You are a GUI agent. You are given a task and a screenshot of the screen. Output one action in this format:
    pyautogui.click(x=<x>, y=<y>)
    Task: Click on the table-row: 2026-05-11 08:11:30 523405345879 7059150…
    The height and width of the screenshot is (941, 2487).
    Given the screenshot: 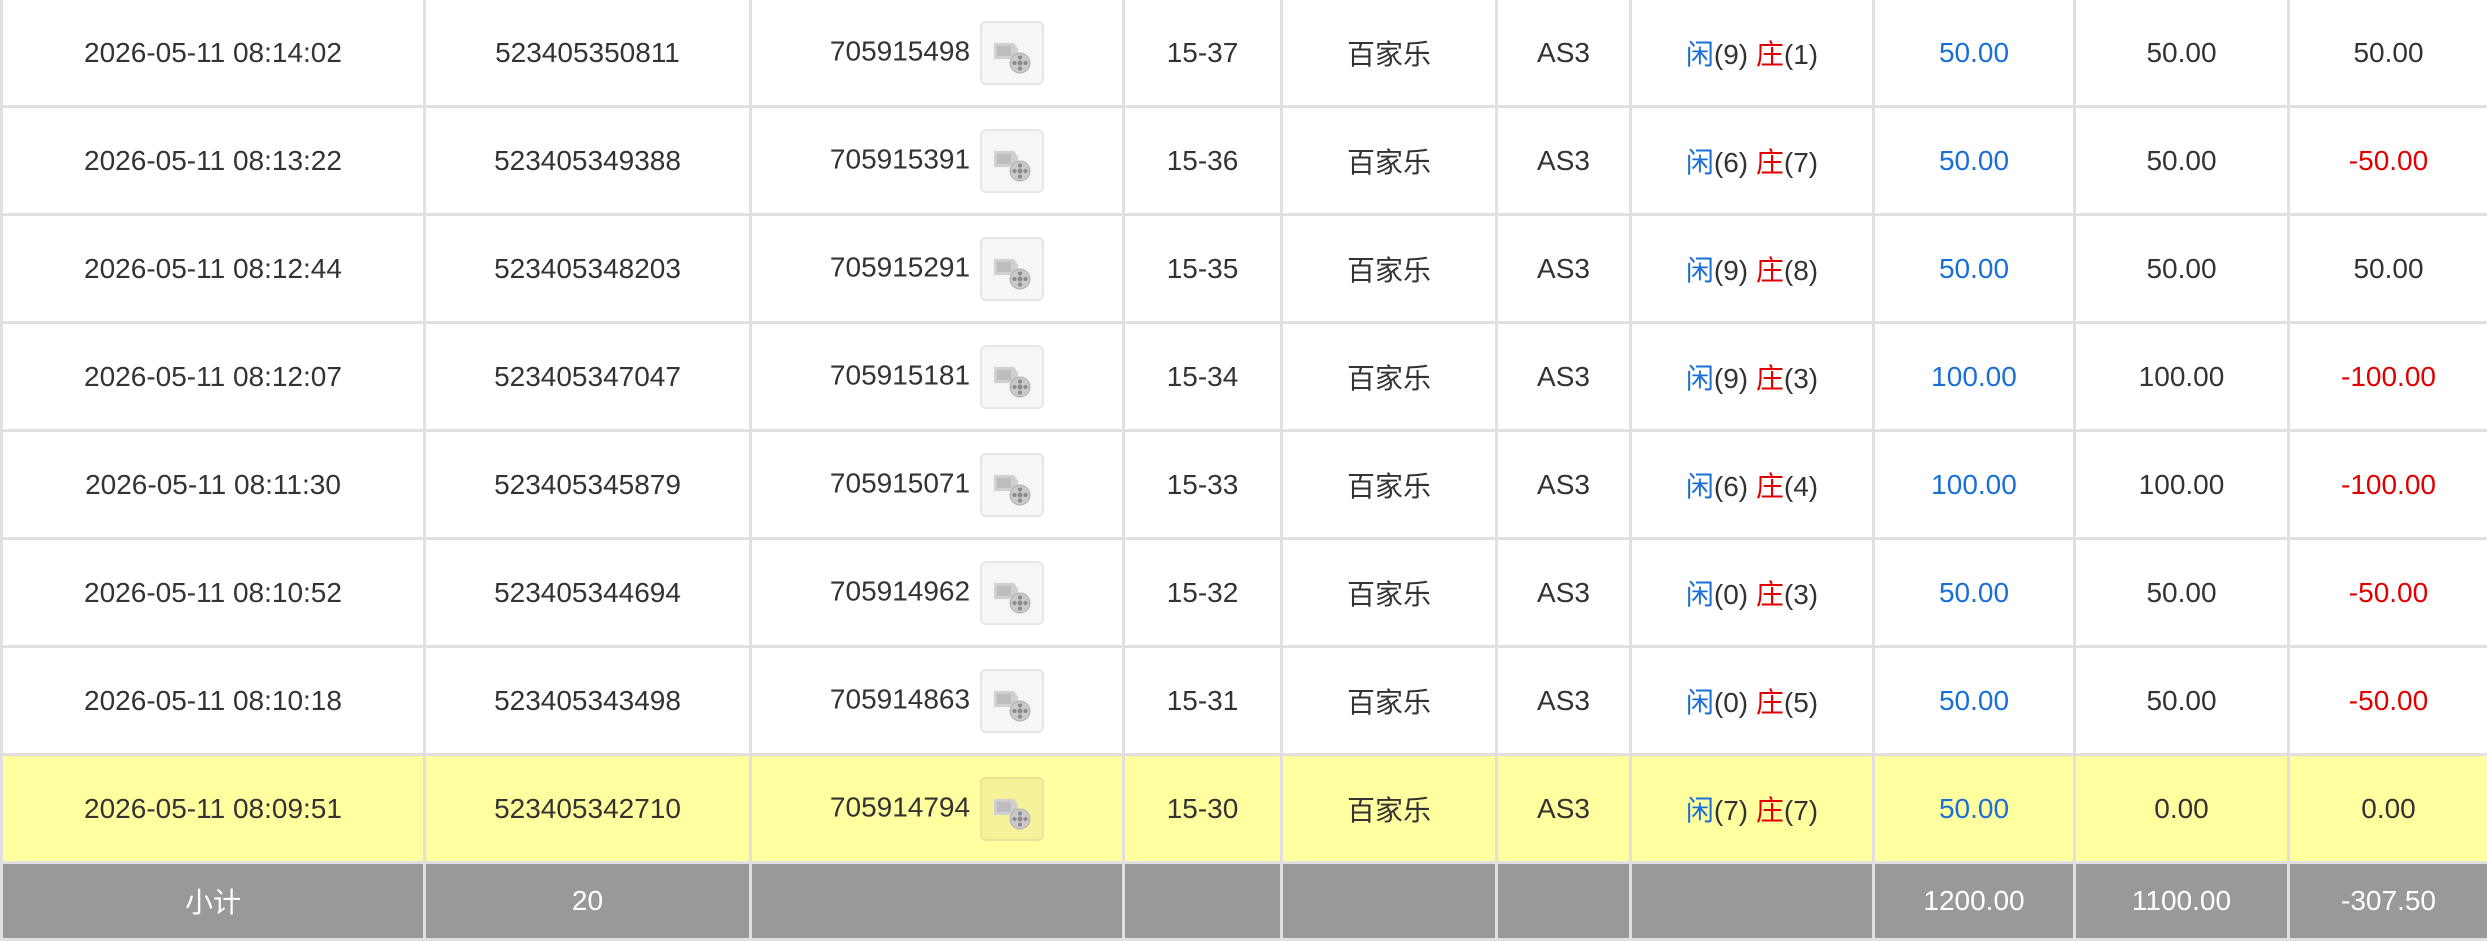 What is the action you would take?
    pyautogui.click(x=1244, y=485)
    